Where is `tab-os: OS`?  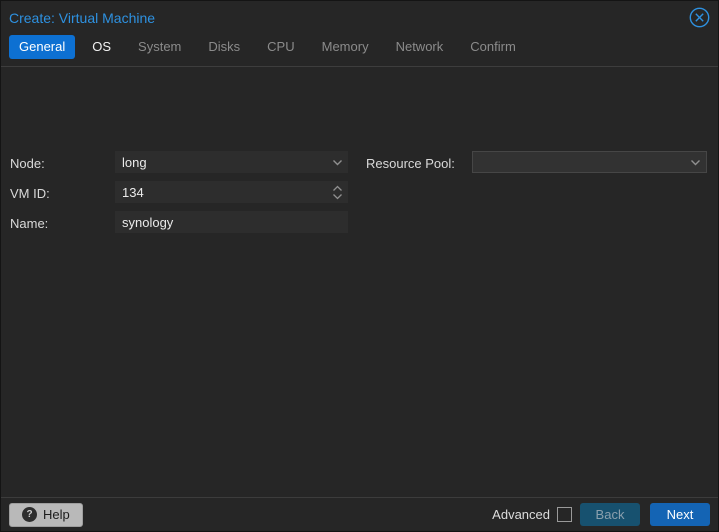 tab-os: OS is located at coordinates (101, 47).